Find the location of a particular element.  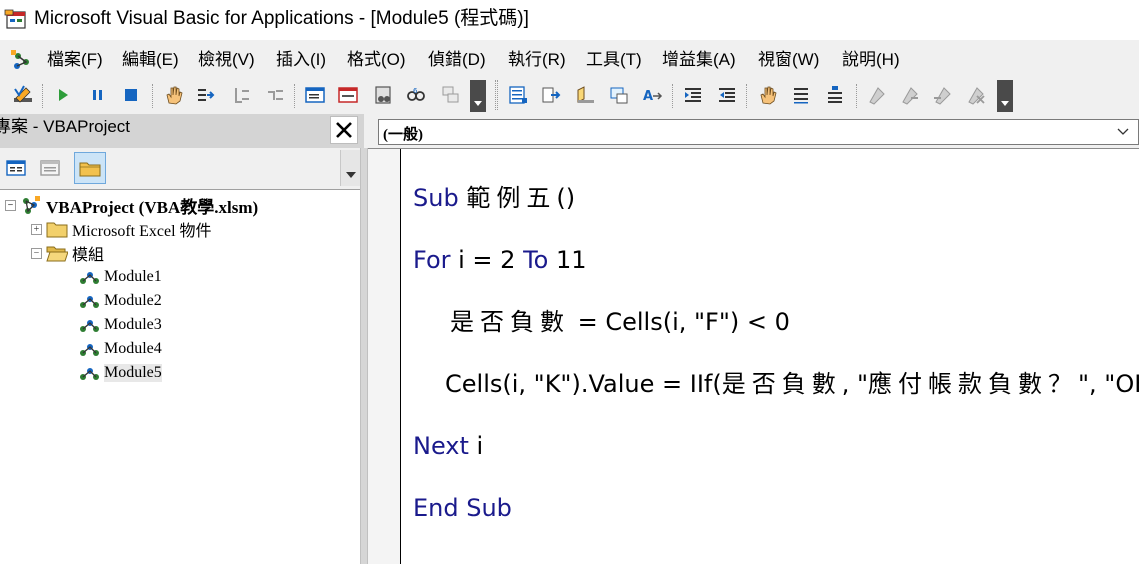

tree-node-excel-objects: + Microsoft Excel 物件 is located at coordinates (121, 229).